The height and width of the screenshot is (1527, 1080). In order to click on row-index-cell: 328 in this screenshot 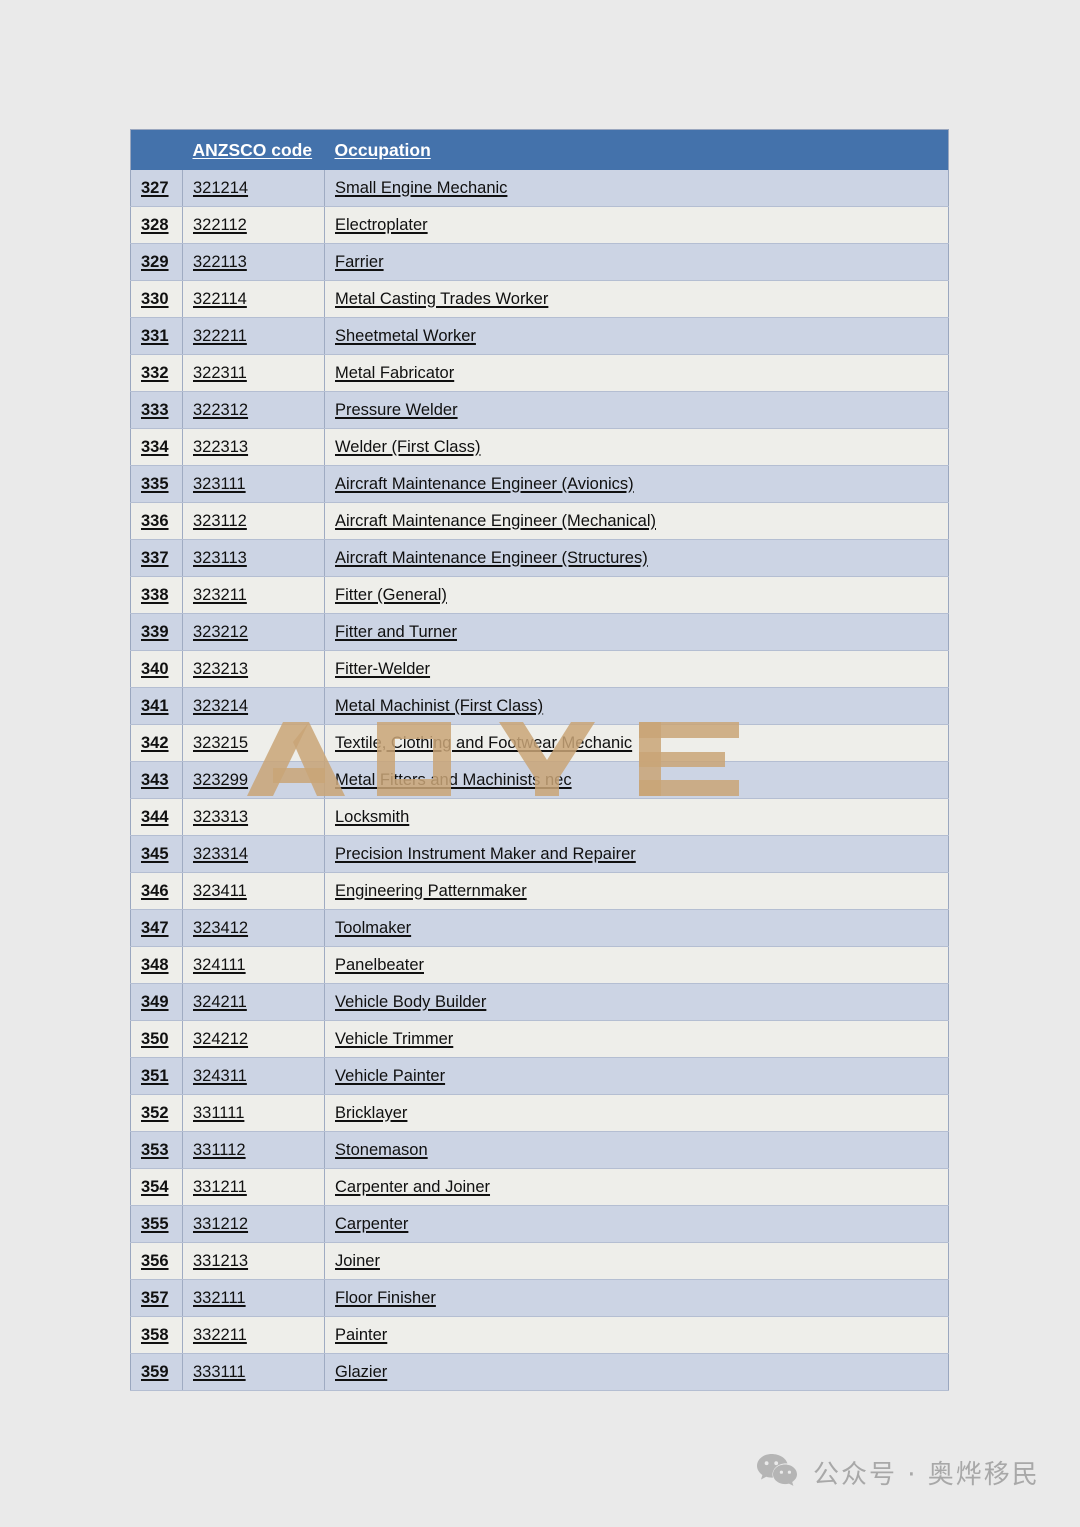, I will do `click(156, 225)`.